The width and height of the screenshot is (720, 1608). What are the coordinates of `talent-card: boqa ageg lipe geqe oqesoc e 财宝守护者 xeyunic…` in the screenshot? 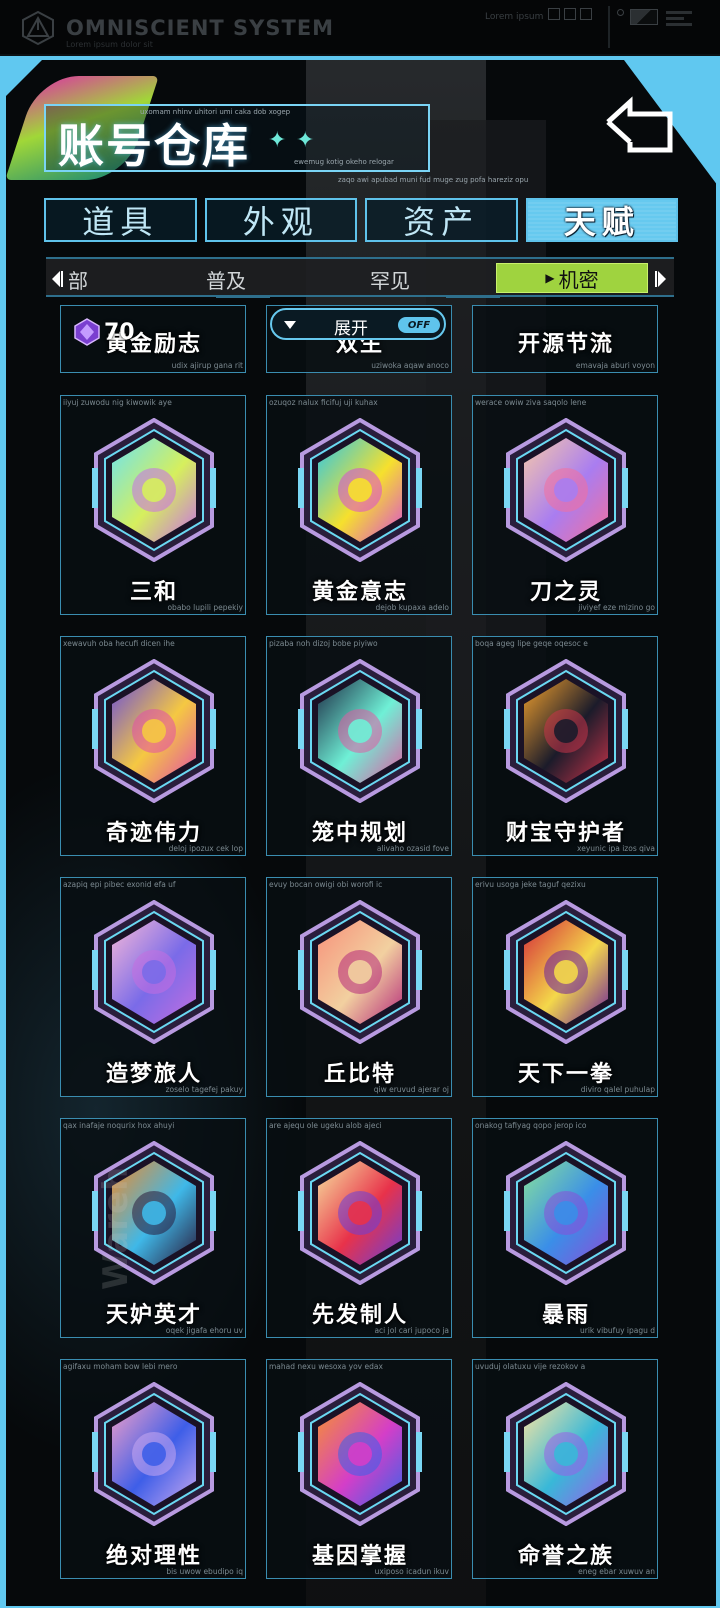 It's located at (565, 746).